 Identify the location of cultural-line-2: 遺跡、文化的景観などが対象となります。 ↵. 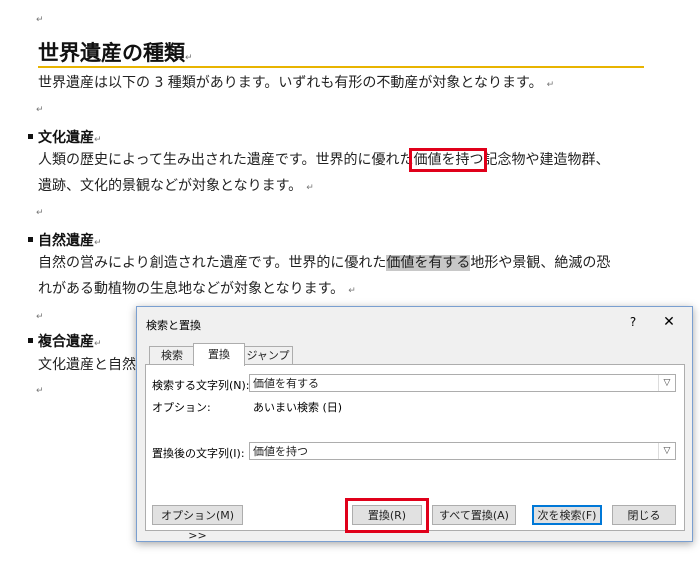
(176, 187).